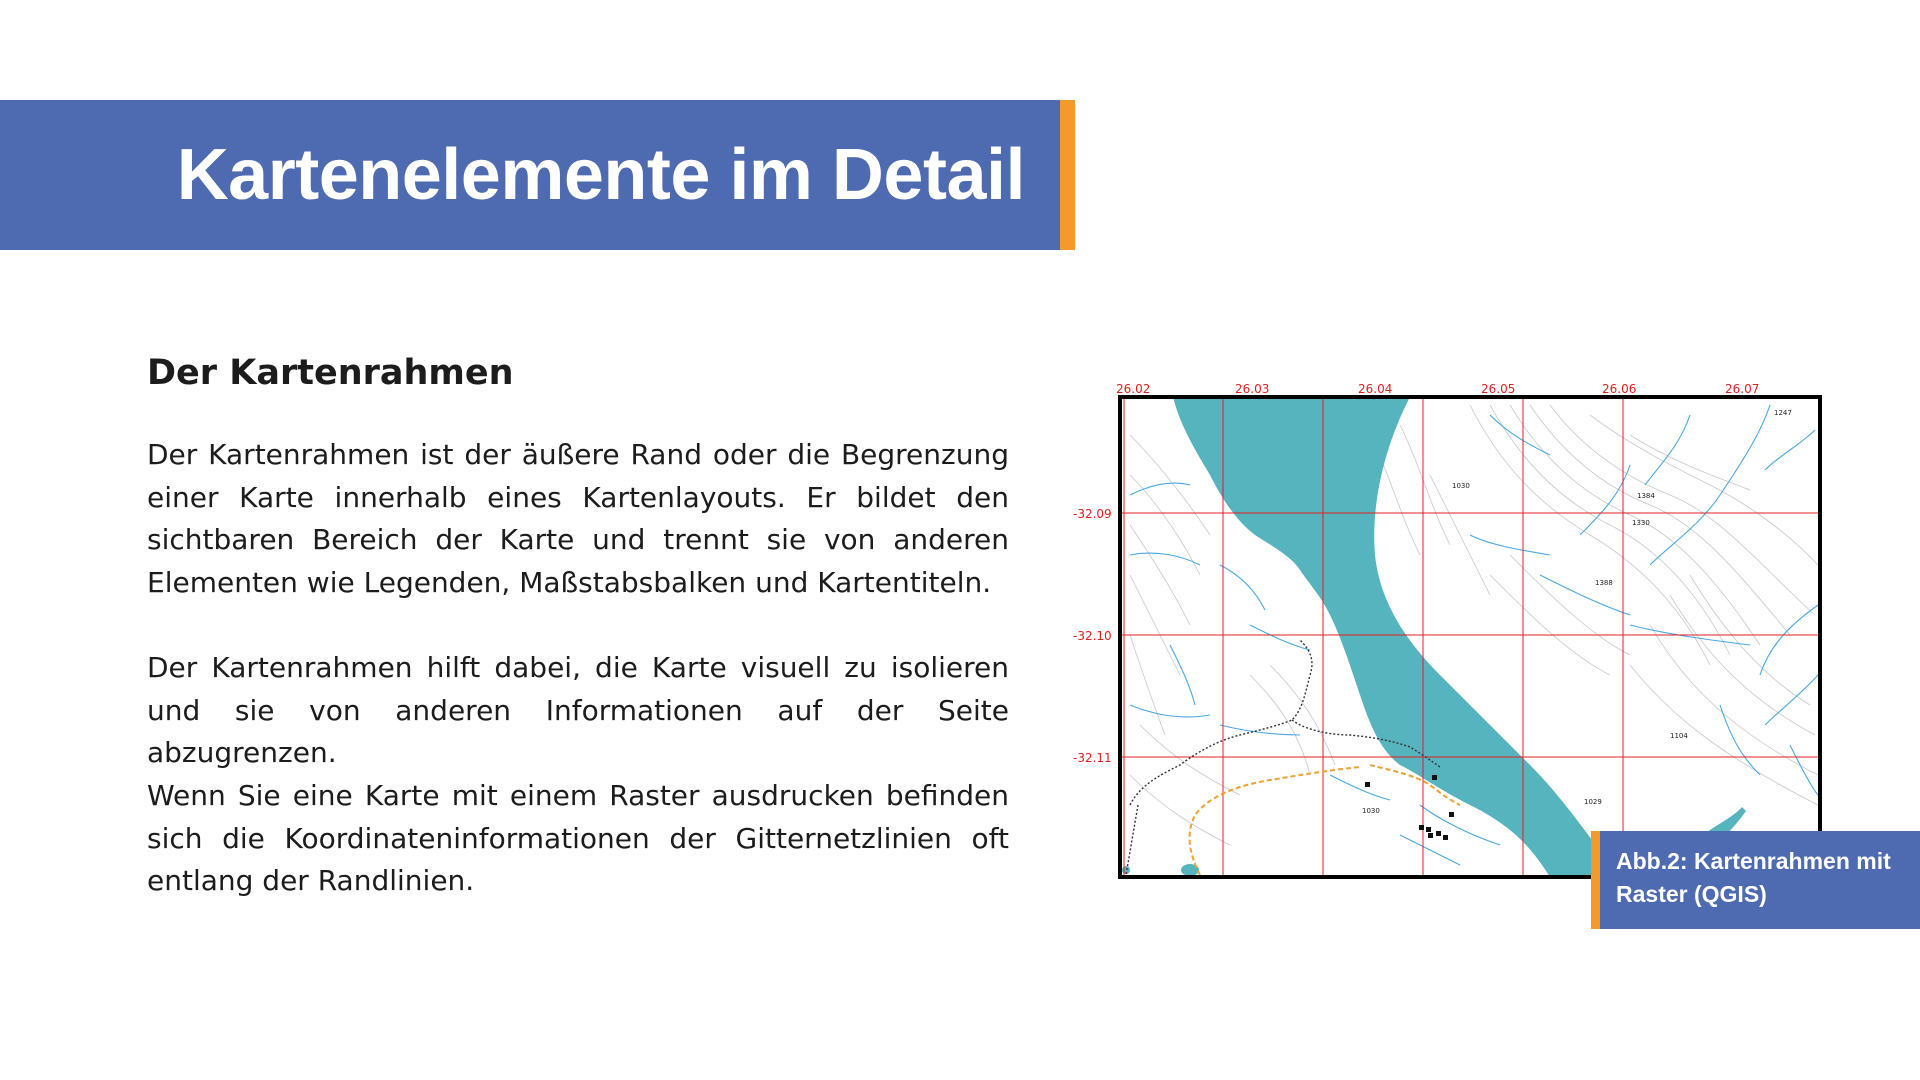  What do you see at coordinates (1619, 389) in the screenshot?
I see `grid-label-x: 26.06` at bounding box center [1619, 389].